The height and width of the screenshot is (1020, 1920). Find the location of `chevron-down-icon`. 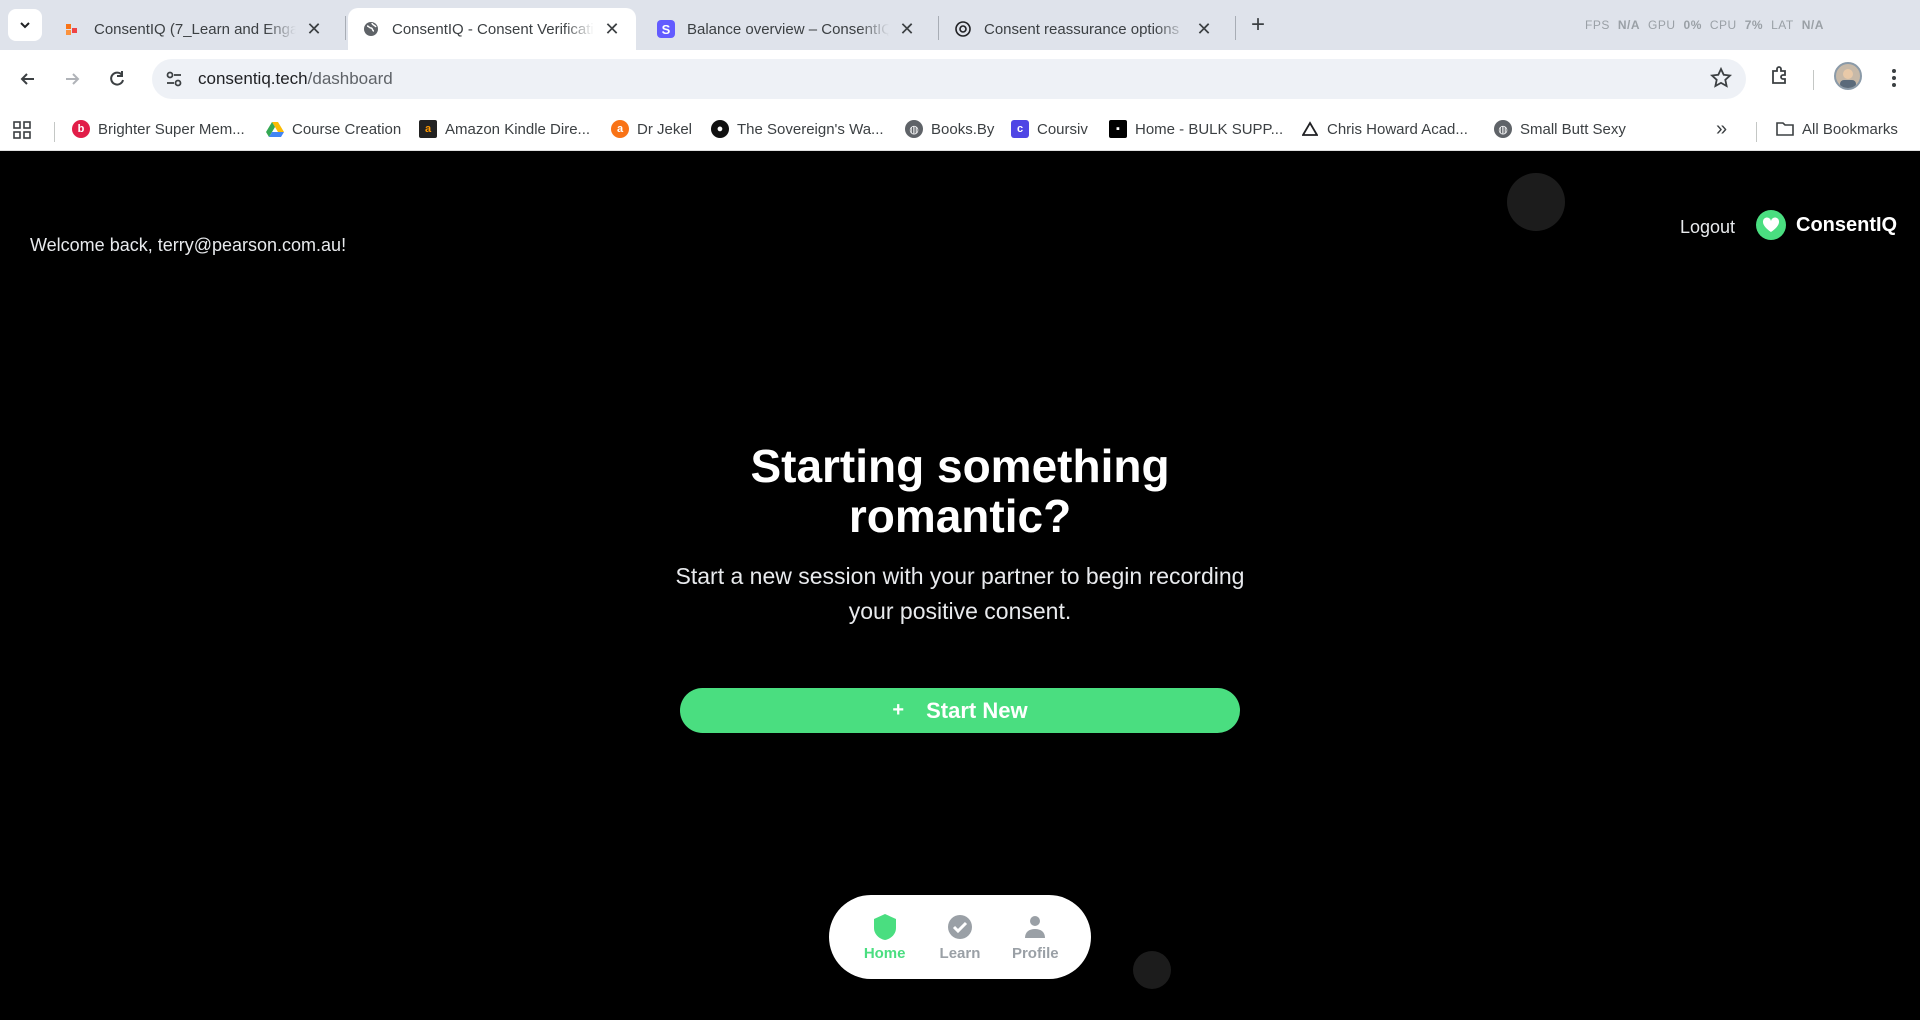

chevron-down-icon is located at coordinates (25, 25).